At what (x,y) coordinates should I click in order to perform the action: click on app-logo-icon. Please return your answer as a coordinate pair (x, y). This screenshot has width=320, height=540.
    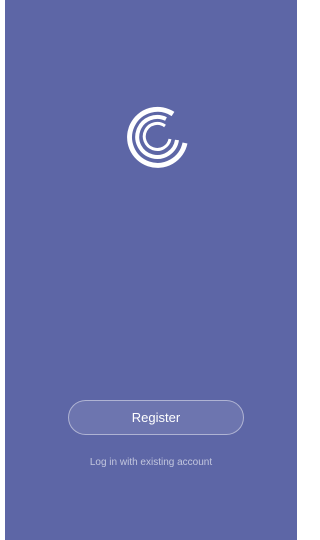
    Looking at the image, I should click on (158, 136).